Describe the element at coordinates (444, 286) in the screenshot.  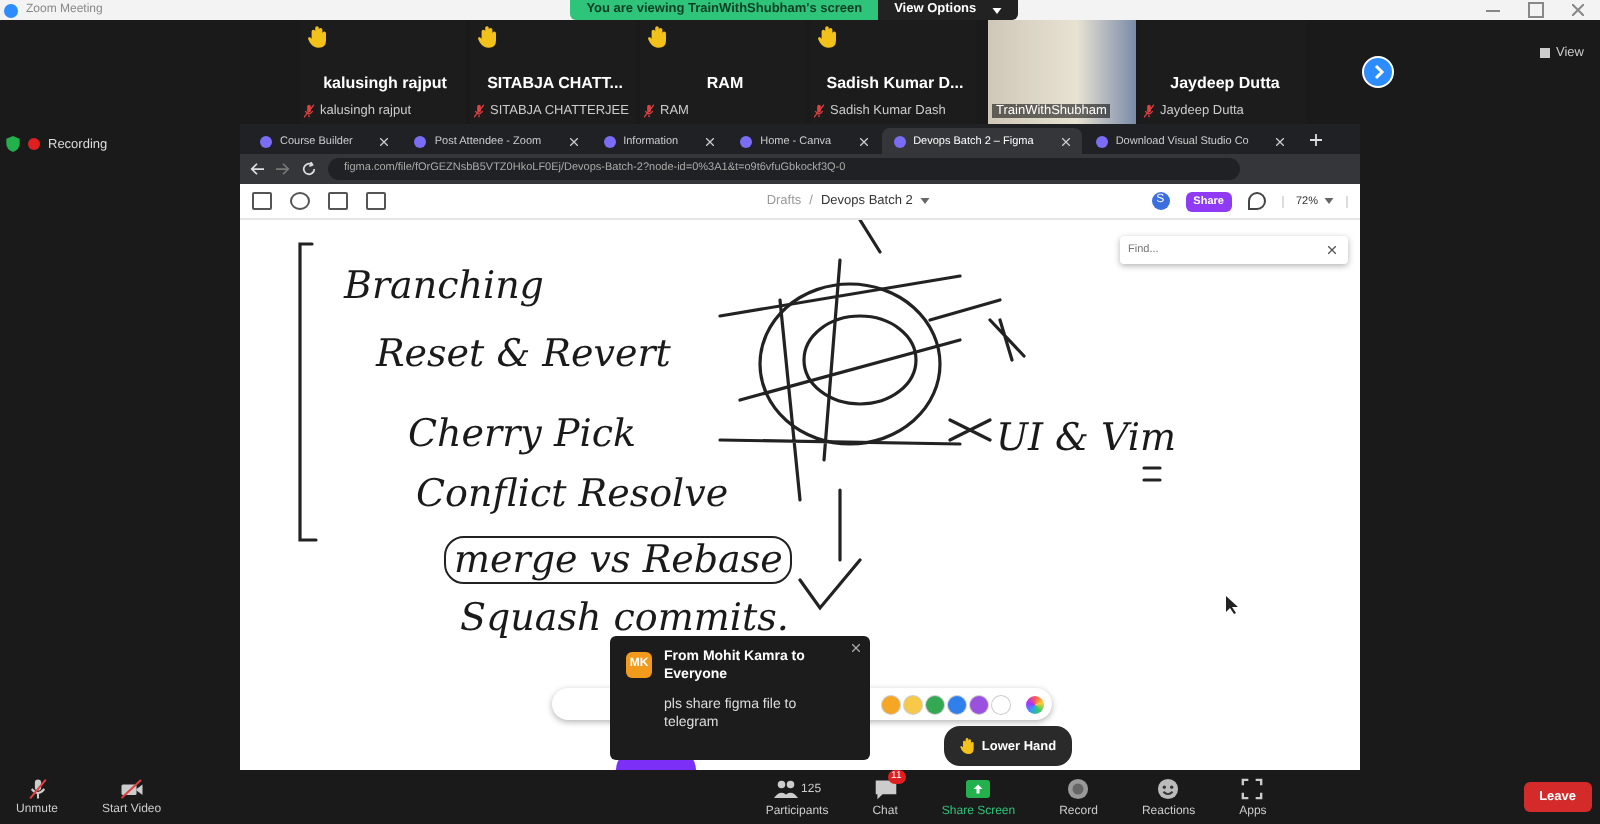
I see `handwritten-text: Branching` at that location.